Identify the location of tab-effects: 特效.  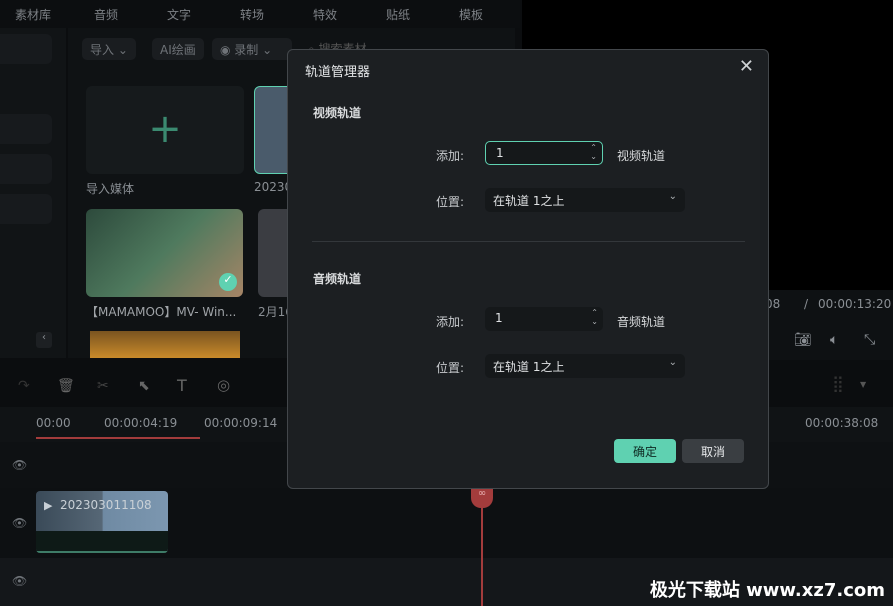
(325, 14).